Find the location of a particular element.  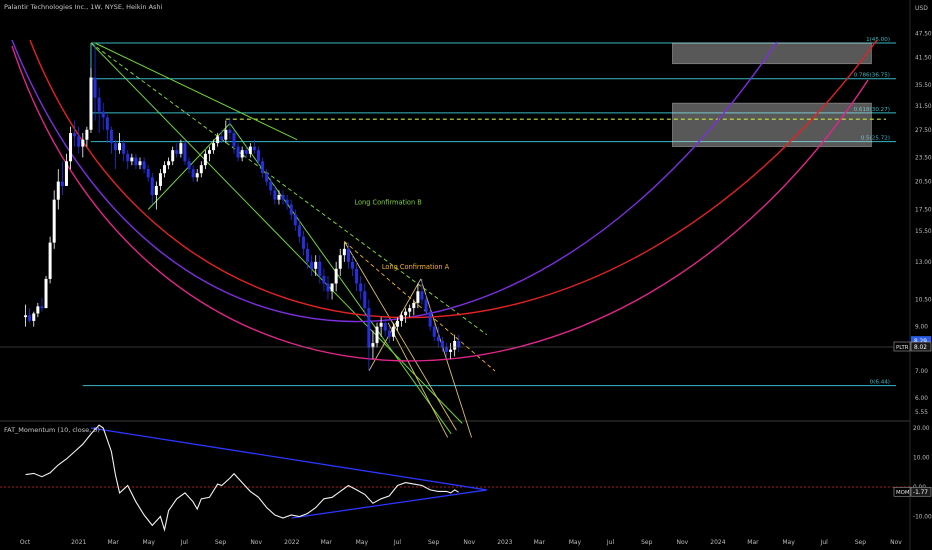

fib-label: 1(45.00) is located at coordinates (878, 40).